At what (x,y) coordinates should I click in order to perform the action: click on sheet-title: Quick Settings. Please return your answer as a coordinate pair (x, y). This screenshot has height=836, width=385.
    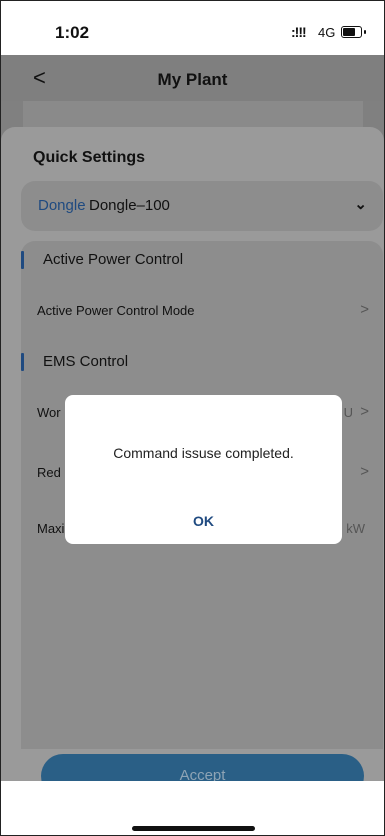
    Looking at the image, I should click on (89, 157).